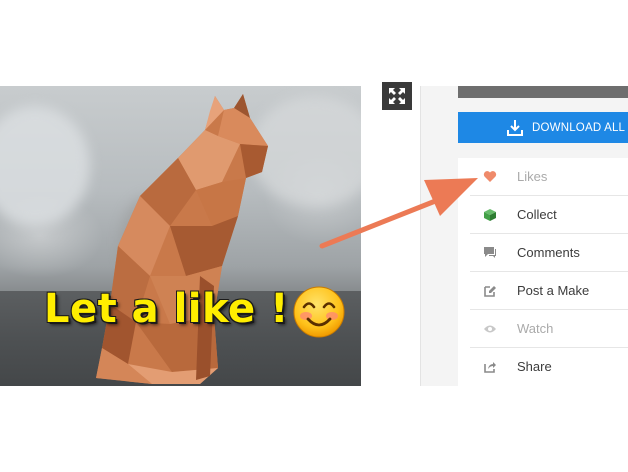 This screenshot has height=472, width=628. I want to click on fullscreen-button, so click(397, 96).